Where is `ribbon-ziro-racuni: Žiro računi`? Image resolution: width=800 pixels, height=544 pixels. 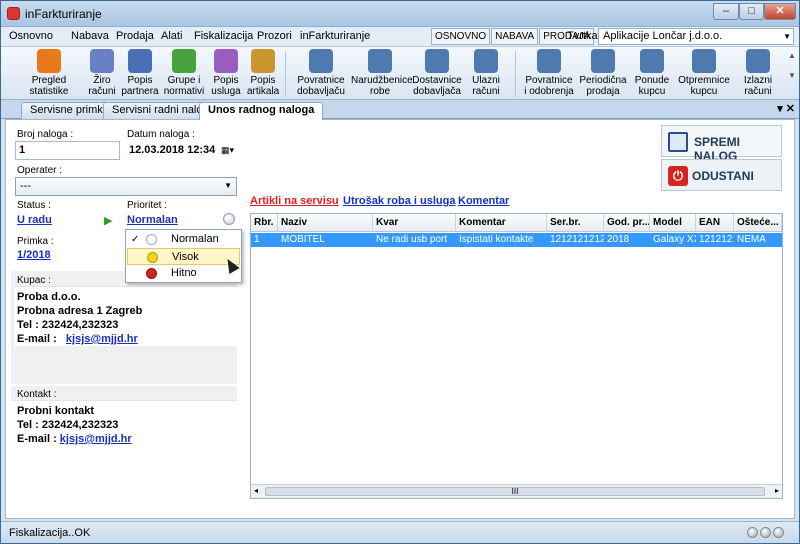 ribbon-ziro-racuni: Žiro računi is located at coordinates (102, 73).